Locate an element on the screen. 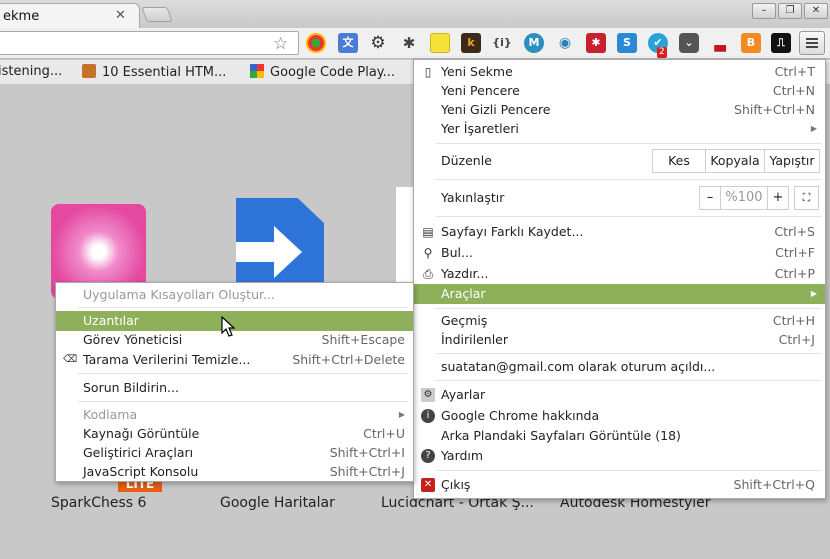  menu-item-tools: Araçlar ▶ is located at coordinates (619, 294).